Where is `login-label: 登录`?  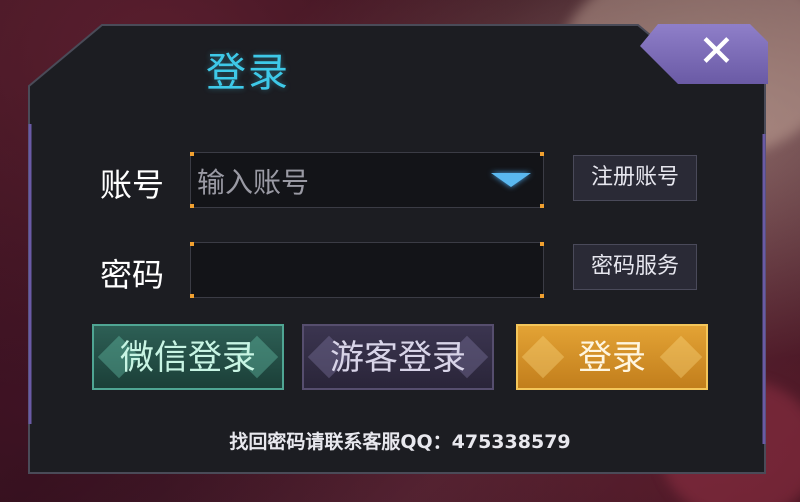
login-label: 登录 is located at coordinates (612, 358).